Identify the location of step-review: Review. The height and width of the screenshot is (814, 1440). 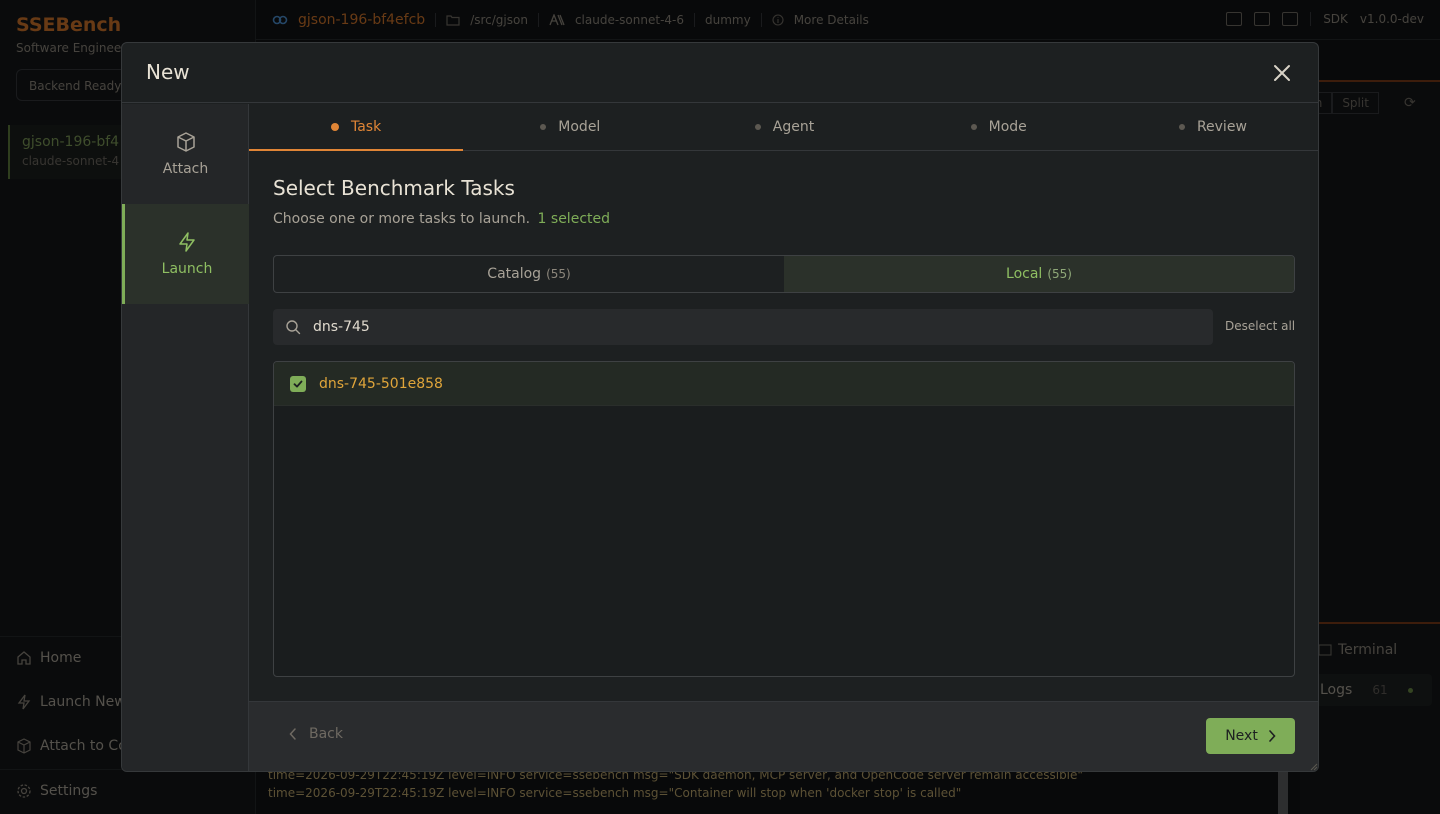
(1212, 127).